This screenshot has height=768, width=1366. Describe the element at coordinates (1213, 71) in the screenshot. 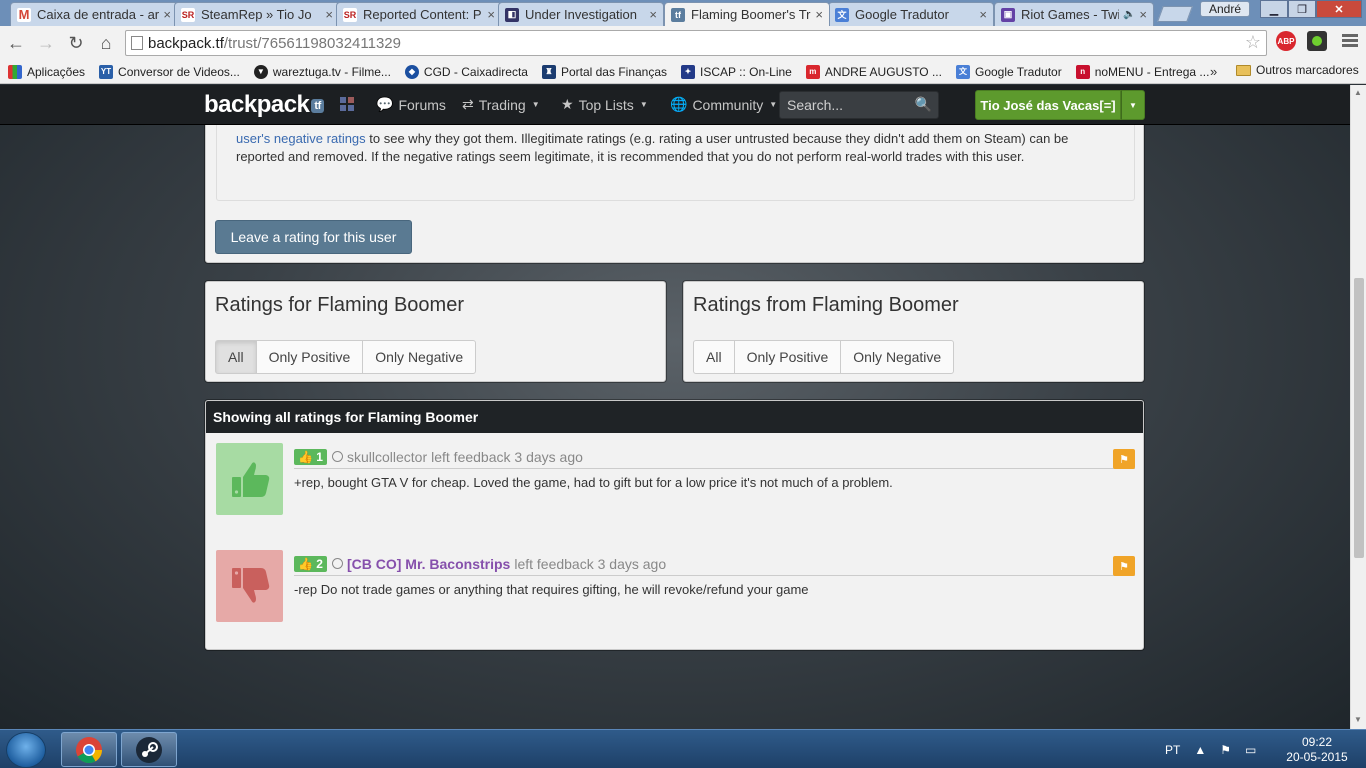

I see `bookmarks-overflow-button: »` at that location.